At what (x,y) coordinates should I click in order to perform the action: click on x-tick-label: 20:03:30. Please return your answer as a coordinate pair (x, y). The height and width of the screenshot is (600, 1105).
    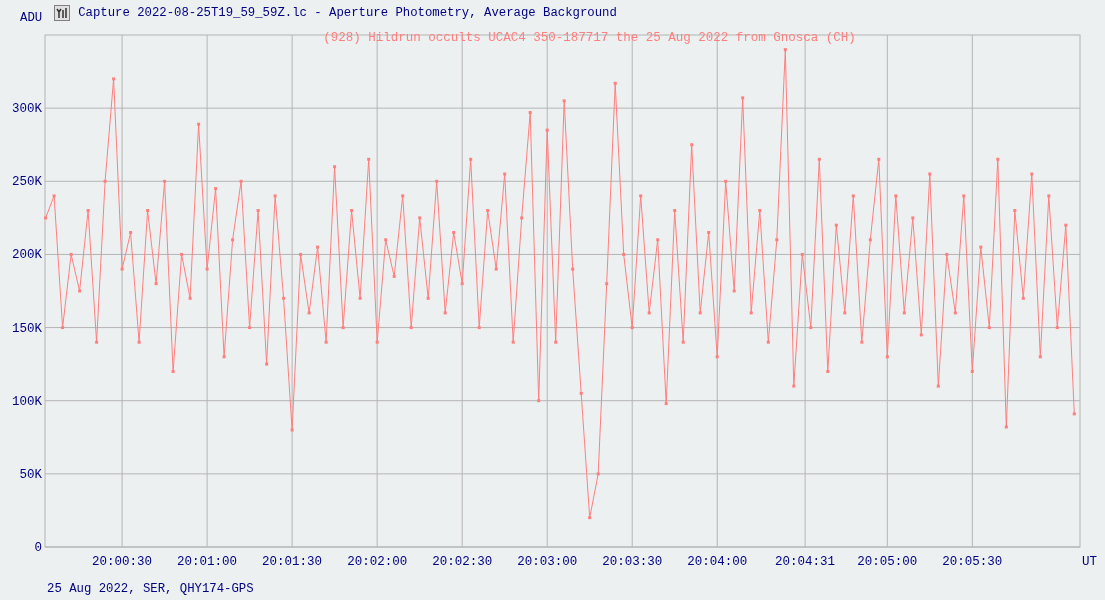
    Looking at the image, I should click on (632, 562).